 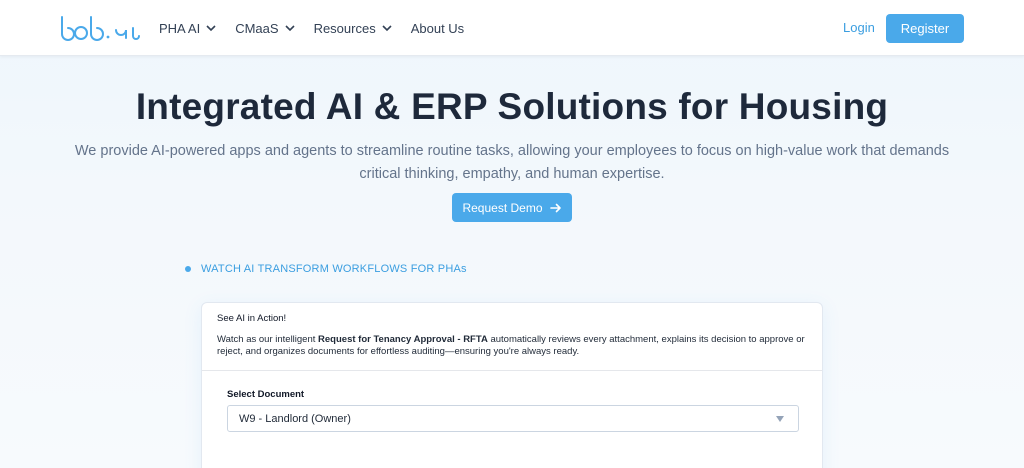 I want to click on arrow-right-icon, so click(x=555, y=207).